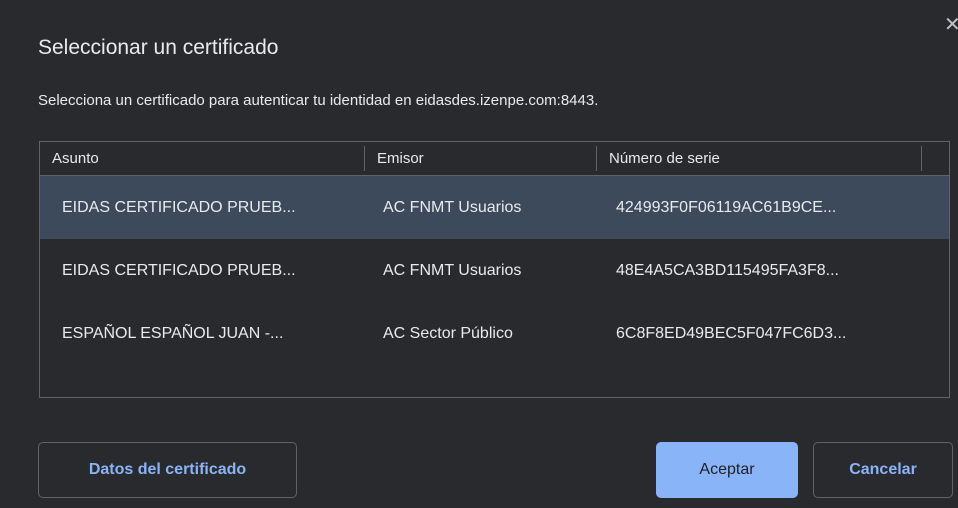 This screenshot has height=508, width=958. I want to click on dialog-title: Seleccionar un certificado, so click(158, 47).